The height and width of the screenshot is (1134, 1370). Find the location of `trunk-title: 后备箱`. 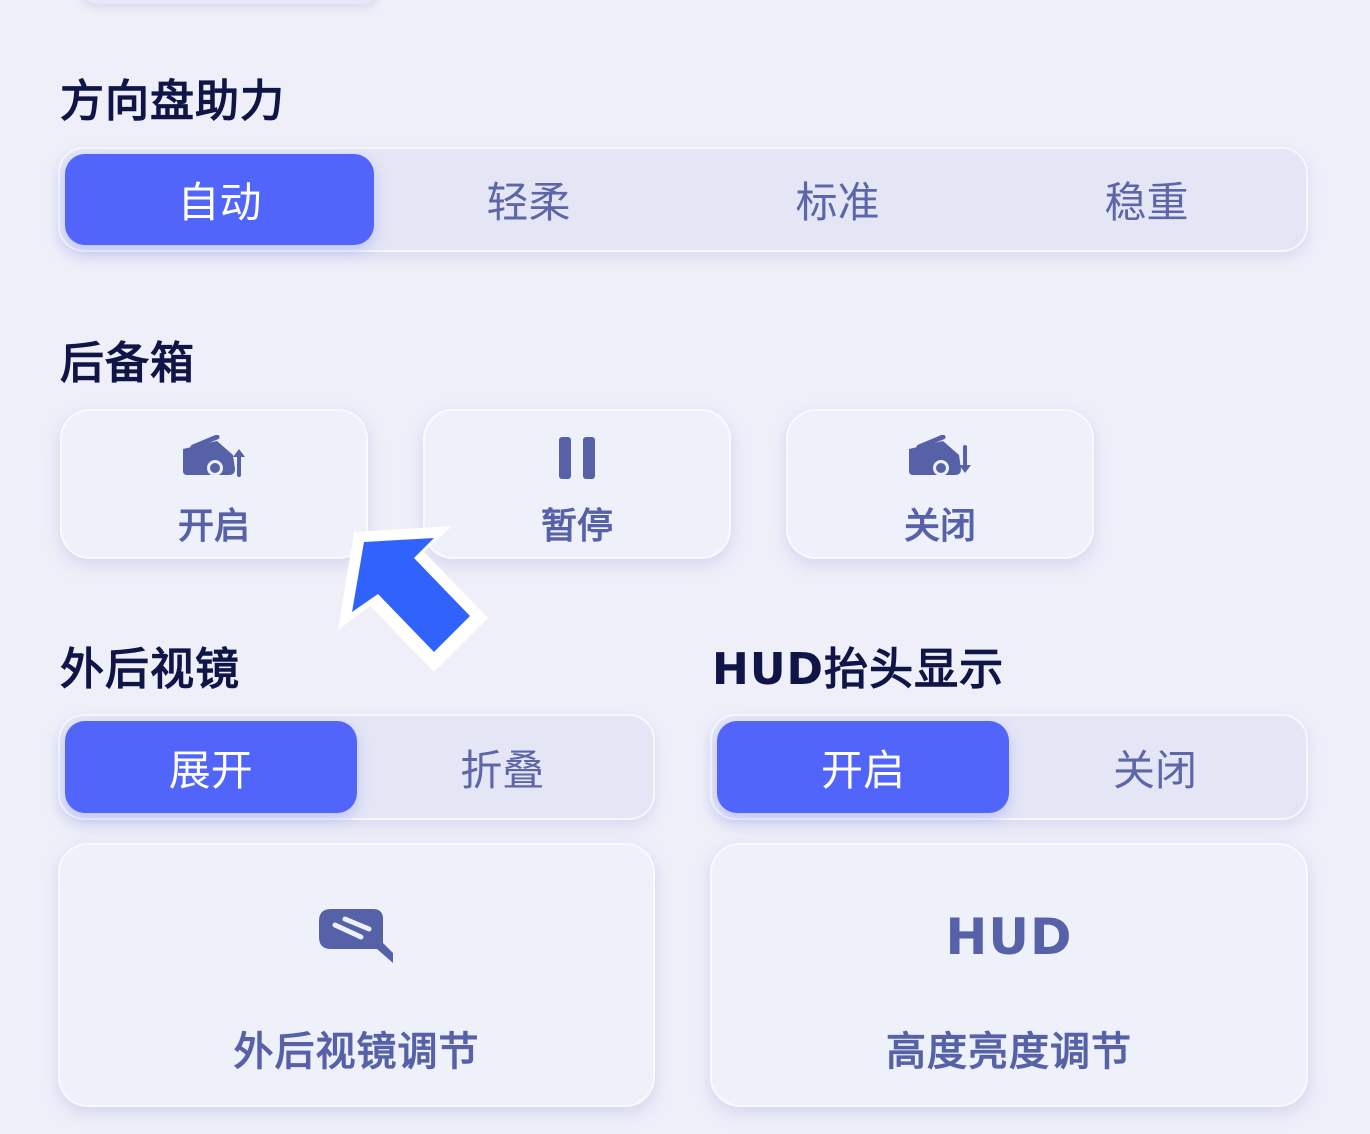

trunk-title: 后备箱 is located at coordinates (127, 363).